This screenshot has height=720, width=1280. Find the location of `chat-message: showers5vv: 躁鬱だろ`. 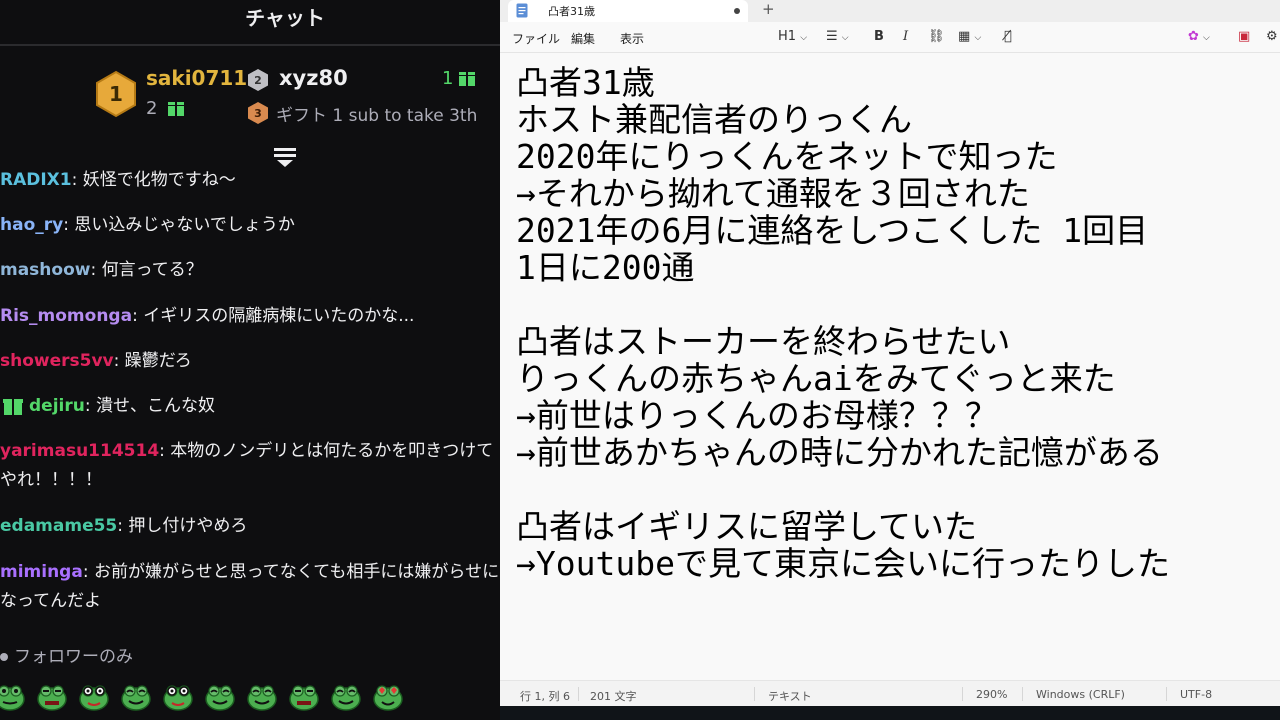

chat-message: showers5vv: 躁鬱だろ is located at coordinates (250, 361).